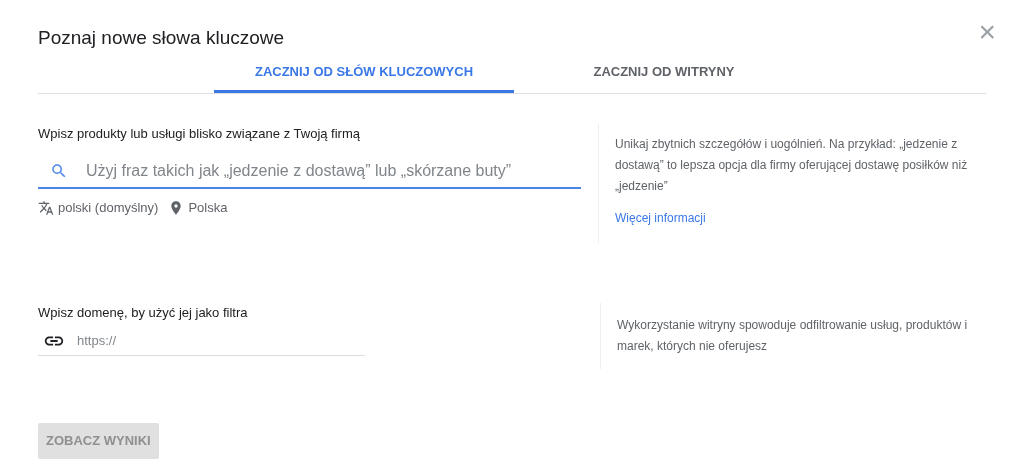 This screenshot has width=1024, height=464. I want to click on keyword-search-field: Użyj fraz takich jak „jedzenie z dostawą” lub „skórzane buty”, so click(309, 172).